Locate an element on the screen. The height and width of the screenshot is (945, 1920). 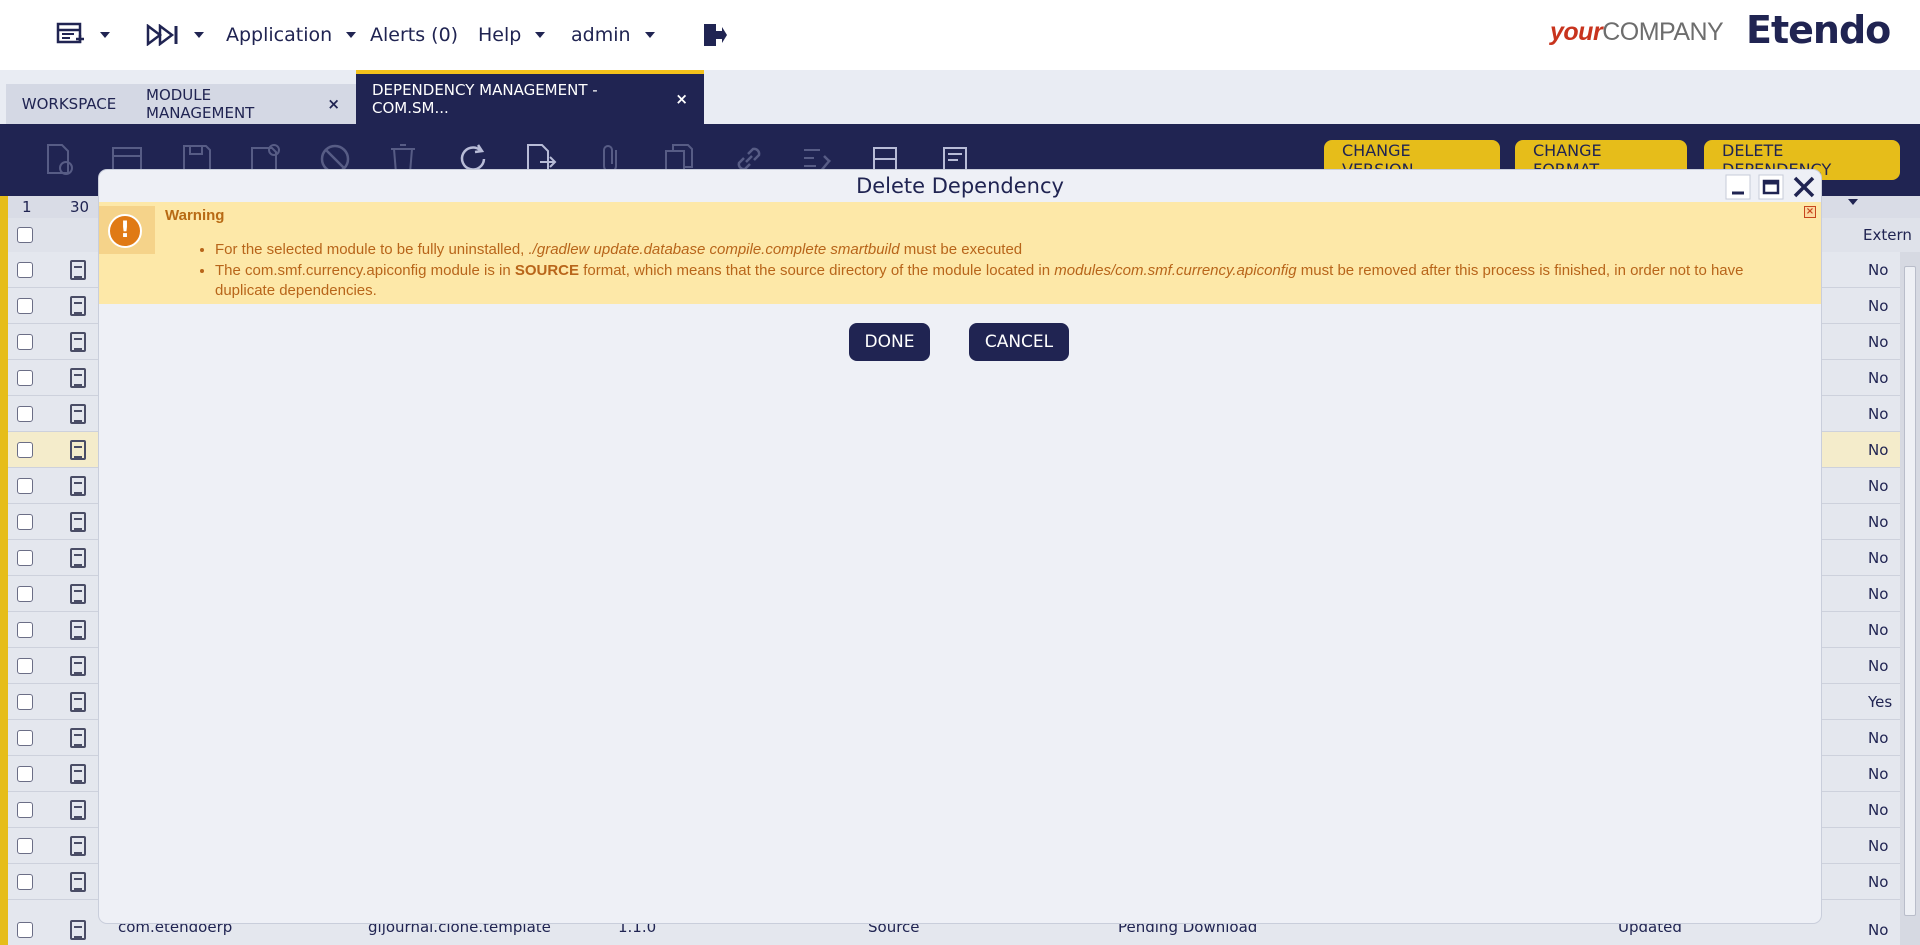
user-menu: admin is located at coordinates (613, 35).